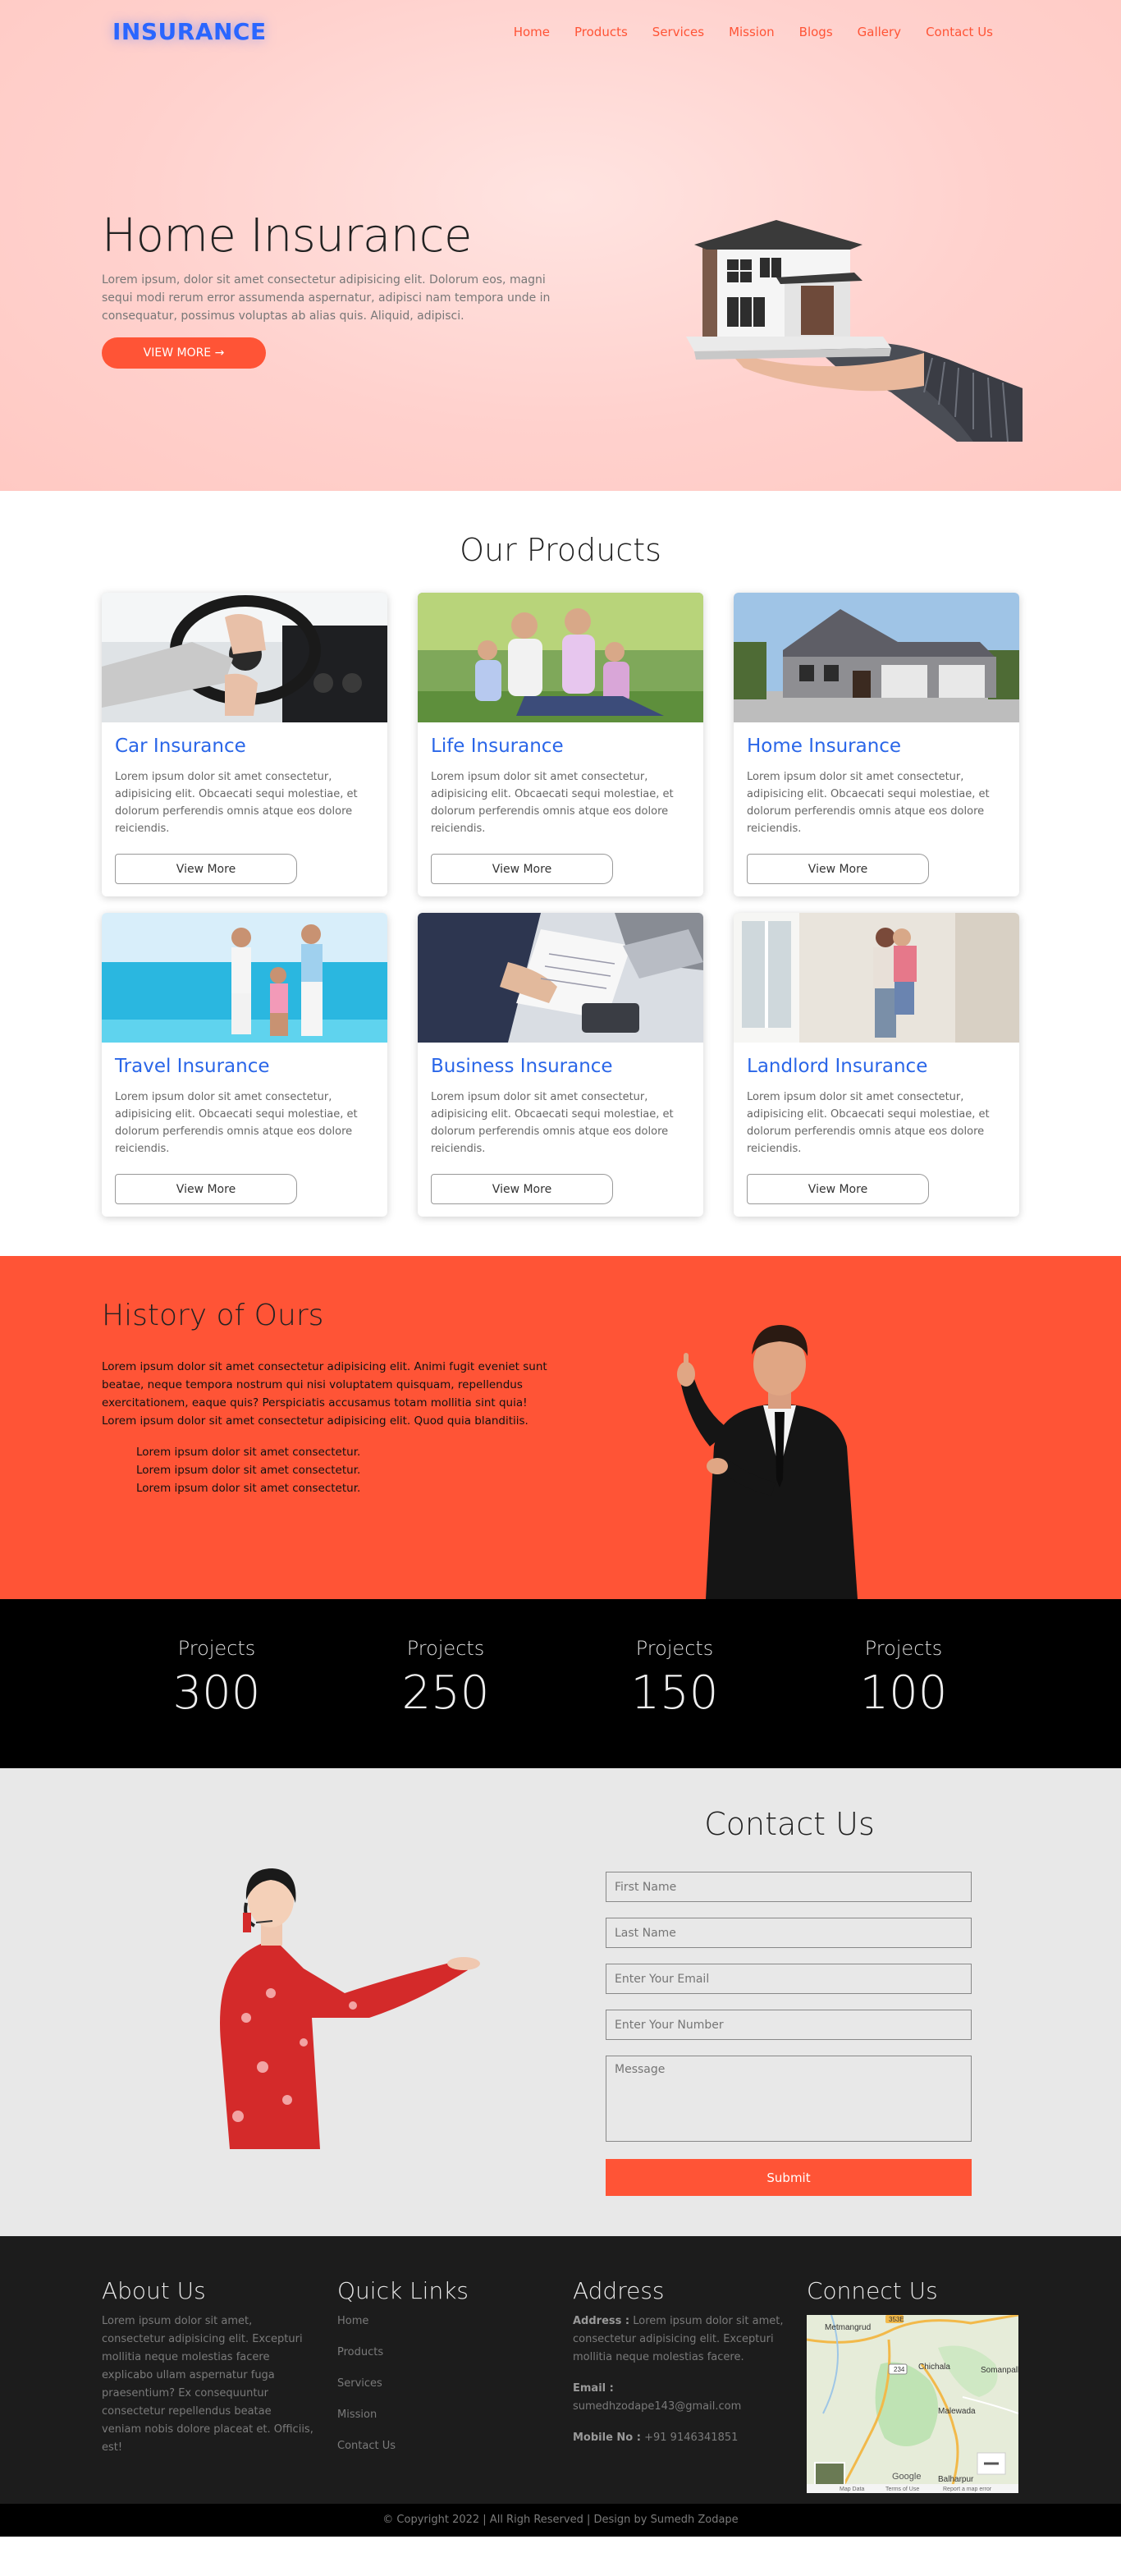 This screenshot has width=1121, height=2576. Describe the element at coordinates (497, 746) in the screenshot. I see `card-title: Life Insurance` at that location.